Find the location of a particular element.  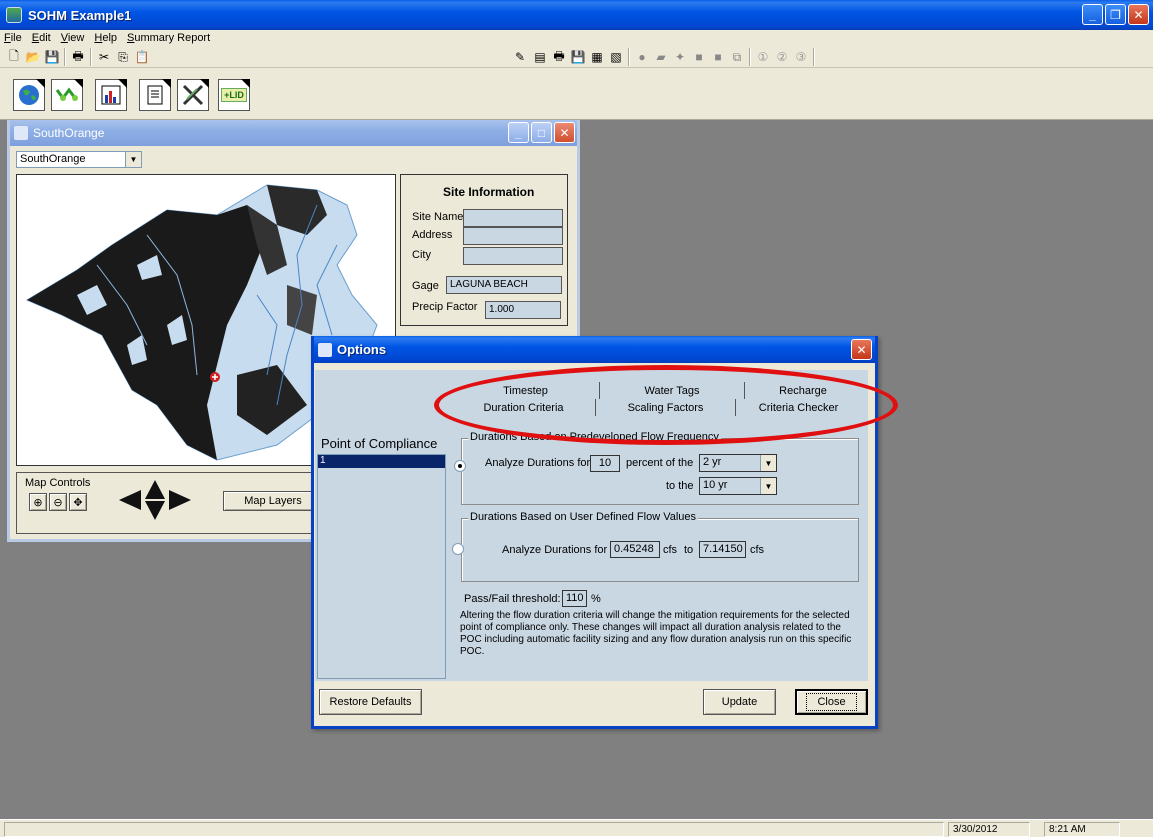

tab-criteria-checker: Criteria Checker is located at coordinates (798, 407).